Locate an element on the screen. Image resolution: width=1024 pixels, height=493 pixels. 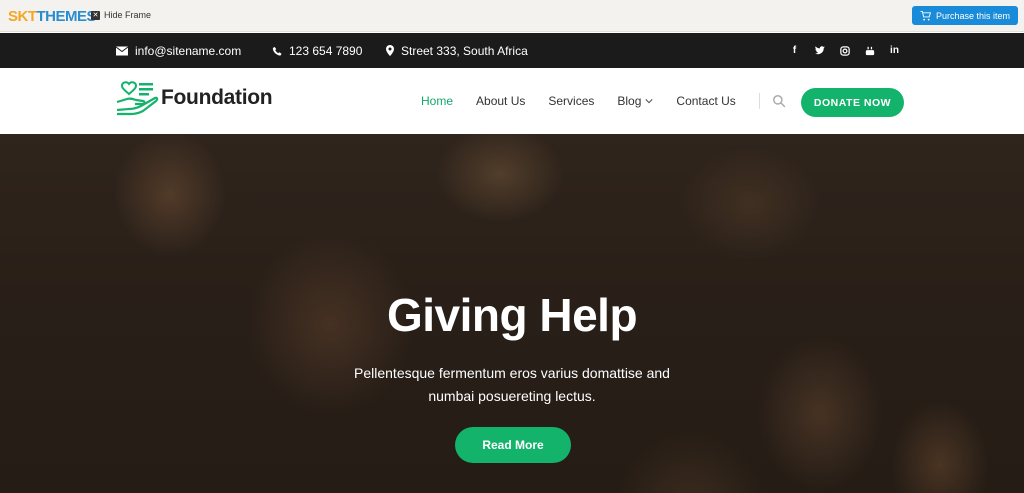
main-nav: Home About Us Services Blog Contact Us is located at coordinates (590, 101).